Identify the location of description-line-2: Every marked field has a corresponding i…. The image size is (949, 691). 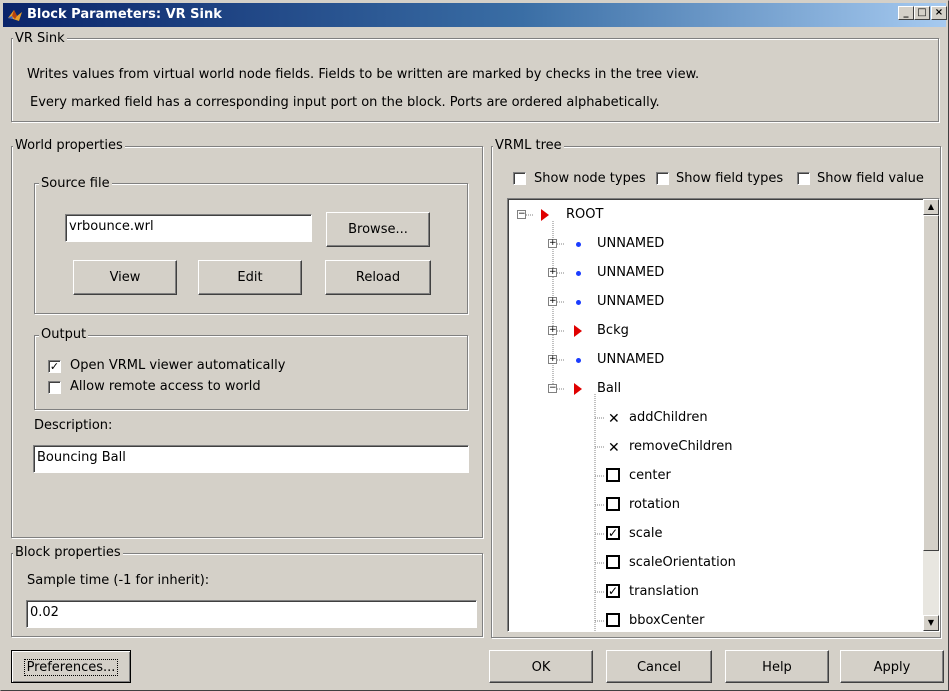
(345, 102).